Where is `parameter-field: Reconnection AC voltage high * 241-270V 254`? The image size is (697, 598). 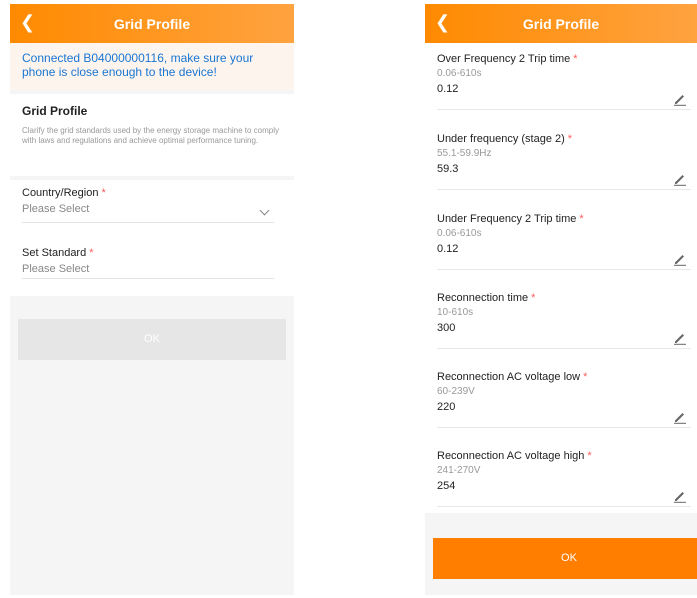 parameter-field: Reconnection AC voltage high * 241-270V 254 is located at coordinates (564, 478).